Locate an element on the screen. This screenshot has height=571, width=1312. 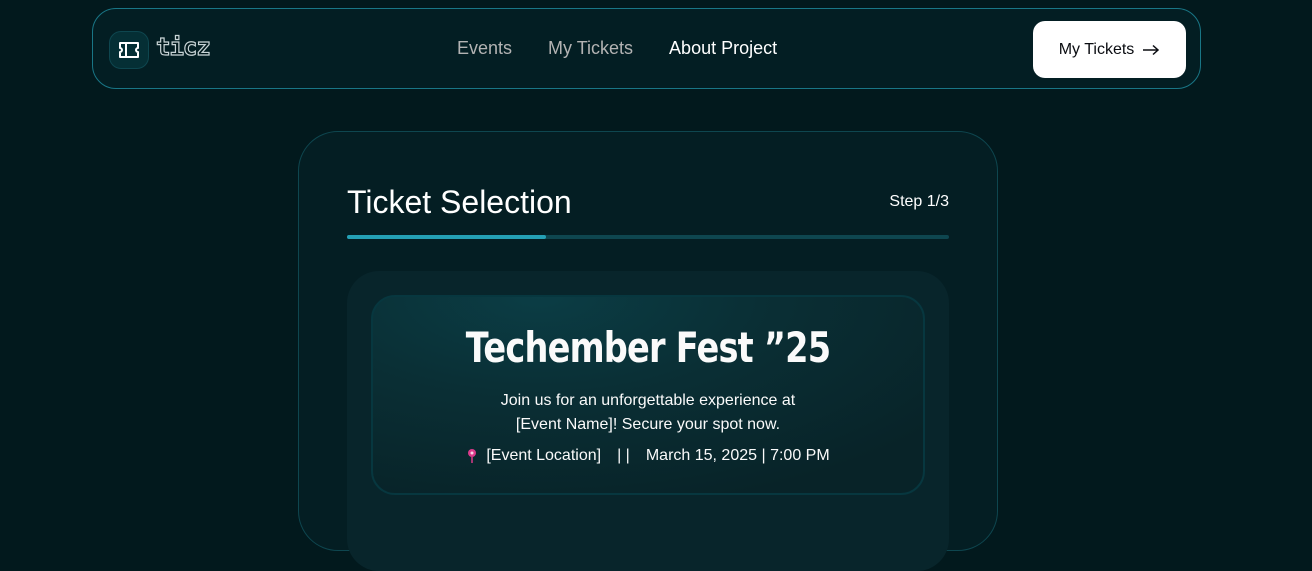
nav-link-about-project: About Project is located at coordinates (723, 48).